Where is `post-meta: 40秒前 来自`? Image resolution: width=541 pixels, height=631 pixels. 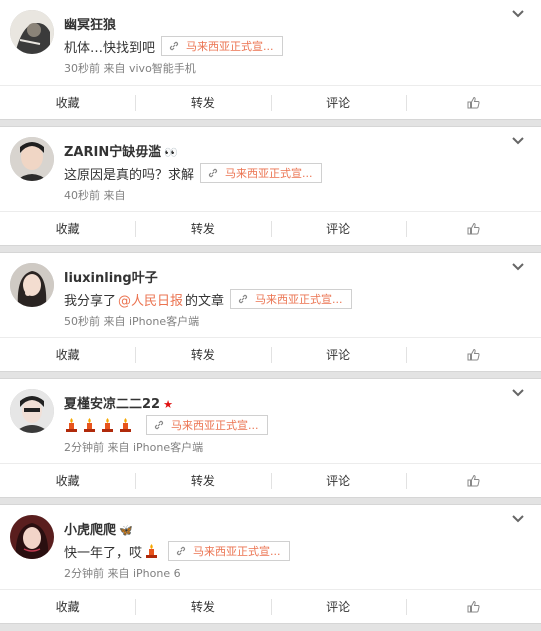
post-meta: 40秒前 来自 is located at coordinates (95, 195).